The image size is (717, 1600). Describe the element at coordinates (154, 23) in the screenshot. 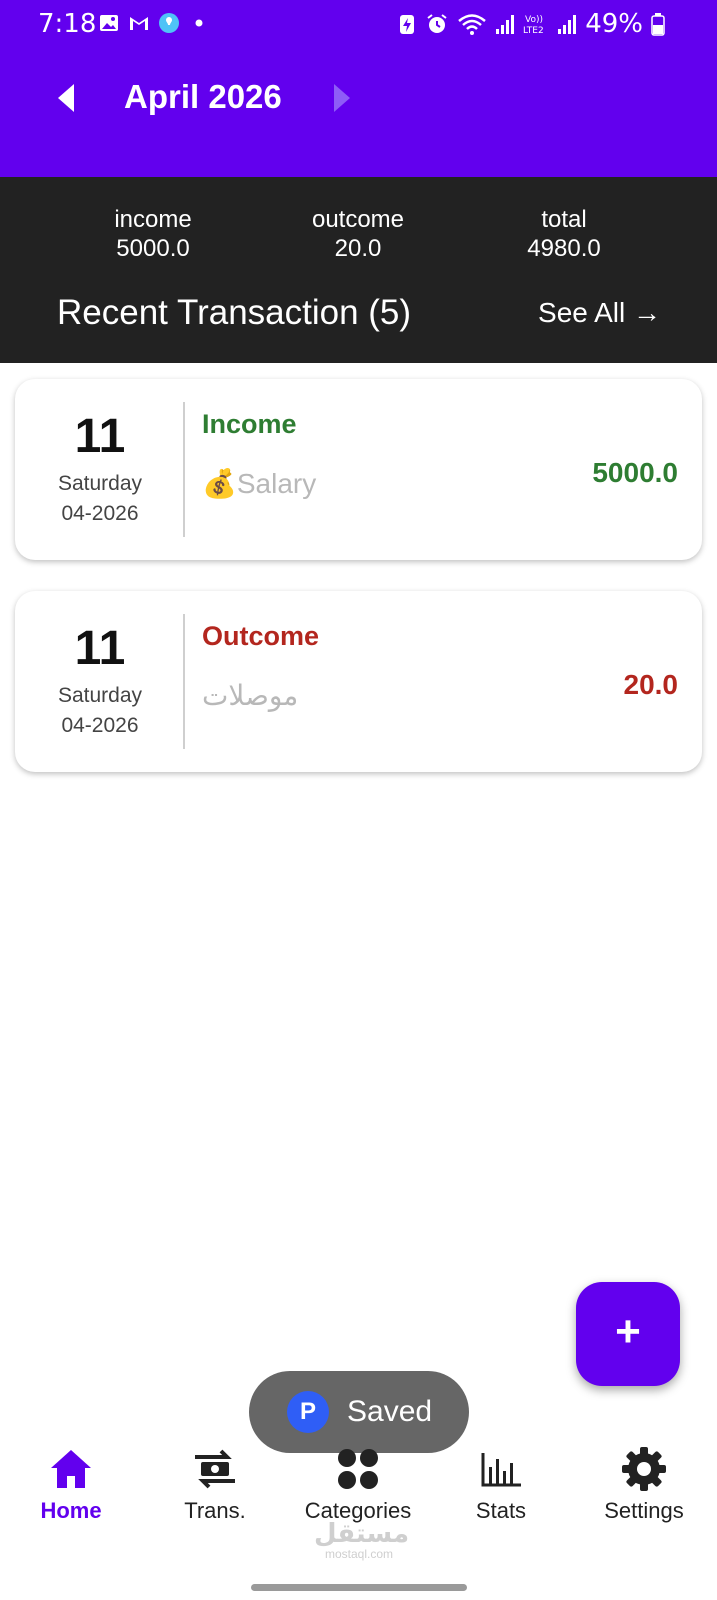

I see `status-notification-icons` at that location.